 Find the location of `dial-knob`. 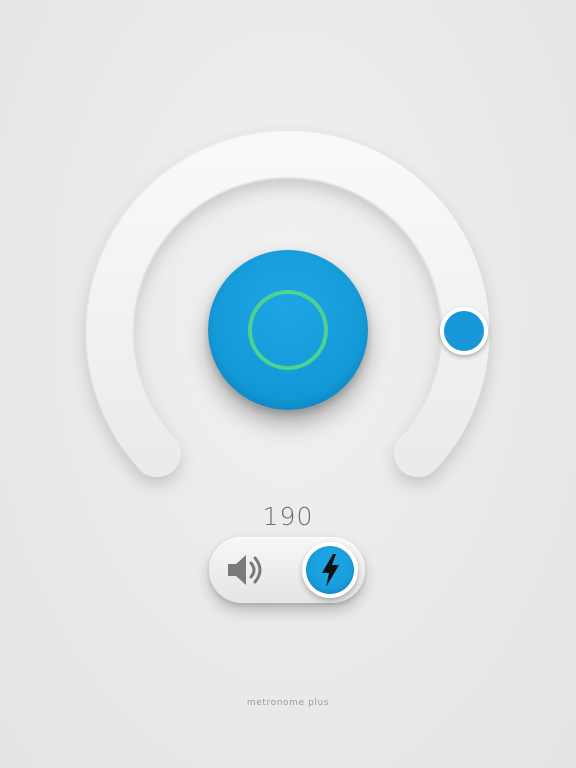

dial-knob is located at coordinates (464, 331).